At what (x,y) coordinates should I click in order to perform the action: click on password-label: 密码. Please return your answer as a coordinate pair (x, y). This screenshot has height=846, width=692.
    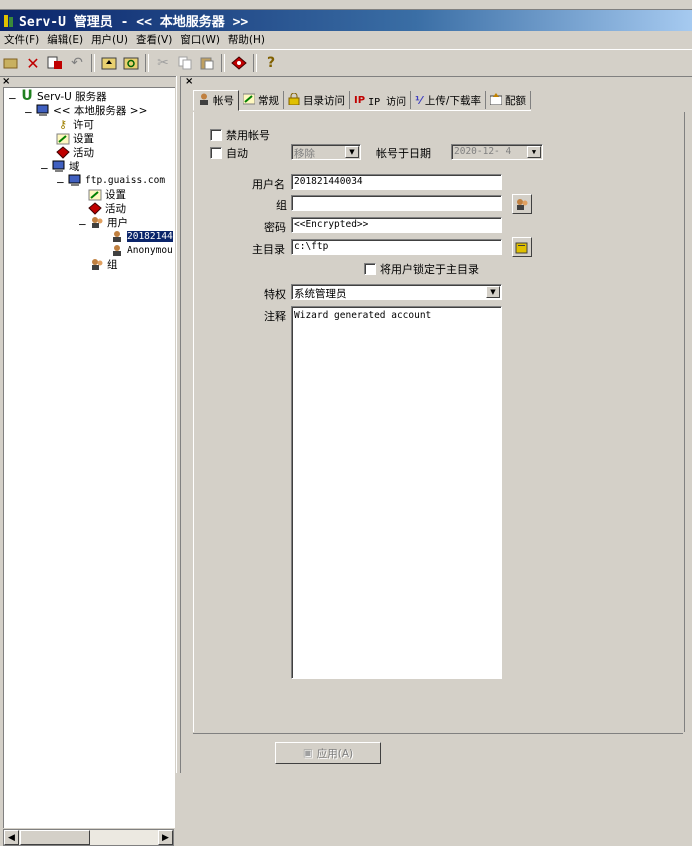
    Looking at the image, I should click on (275, 227).